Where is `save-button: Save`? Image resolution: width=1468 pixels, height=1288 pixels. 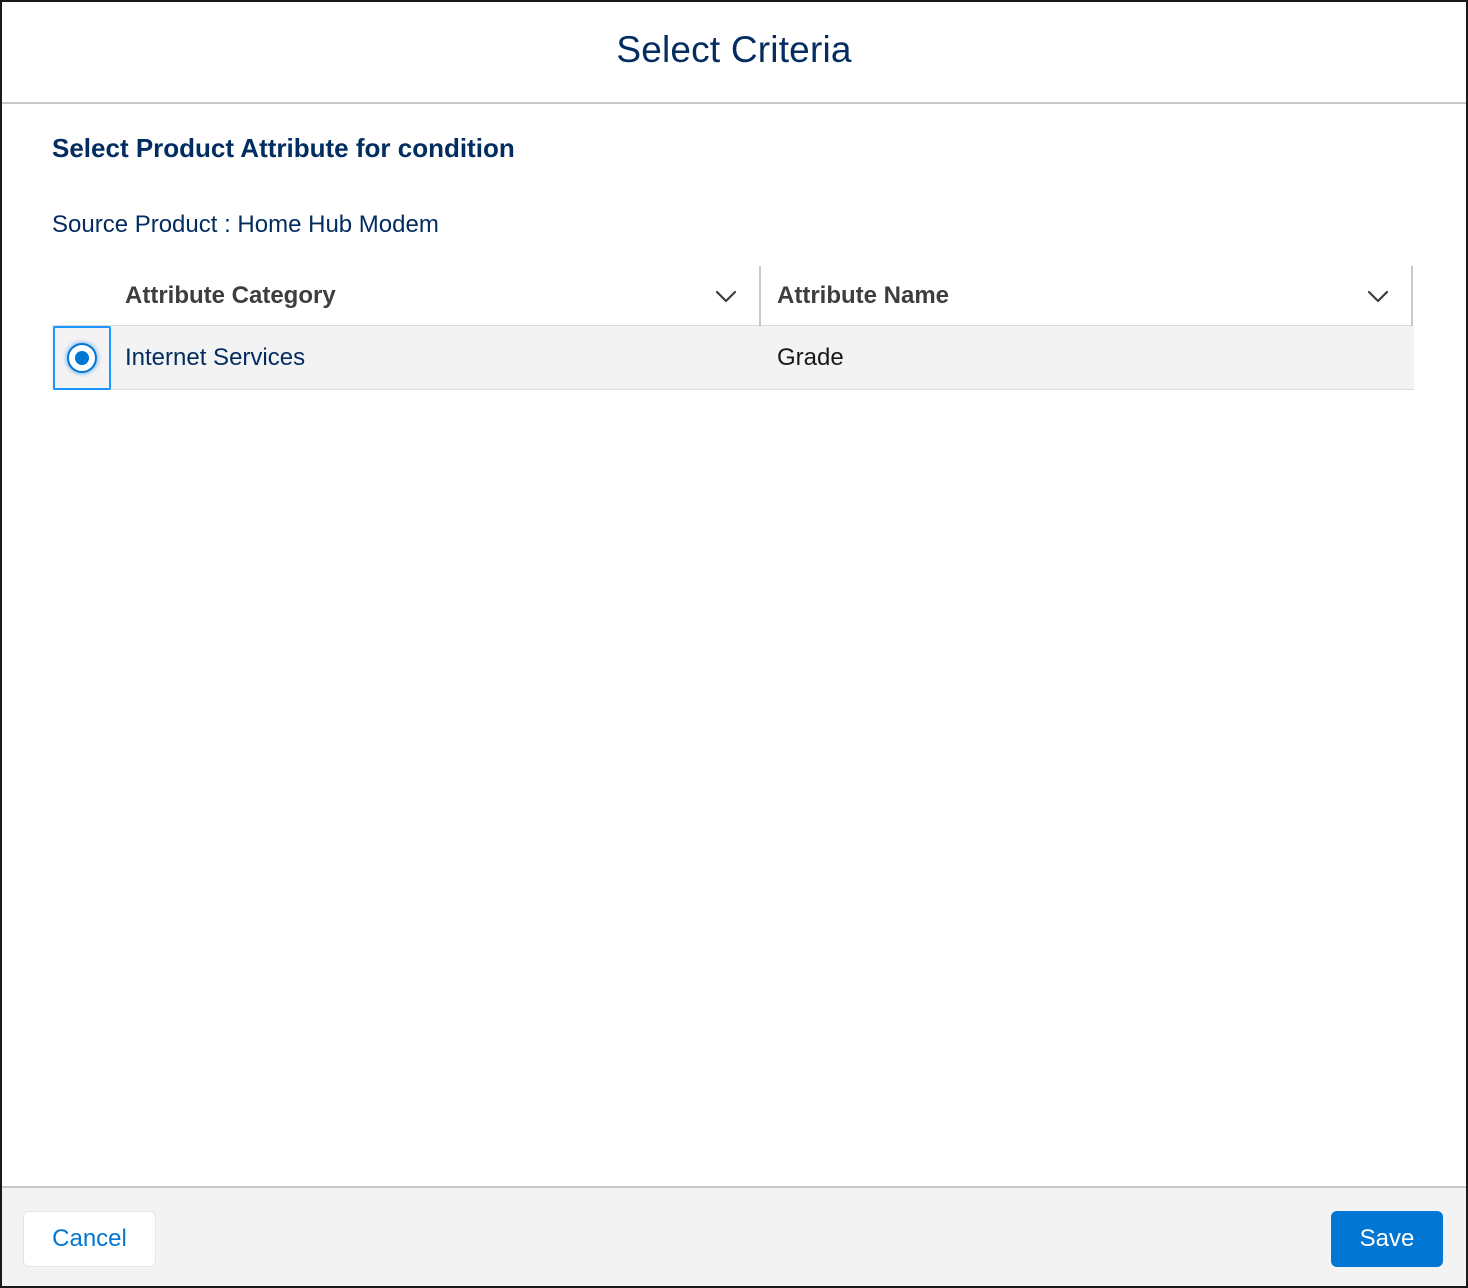
save-button: Save is located at coordinates (1387, 1239).